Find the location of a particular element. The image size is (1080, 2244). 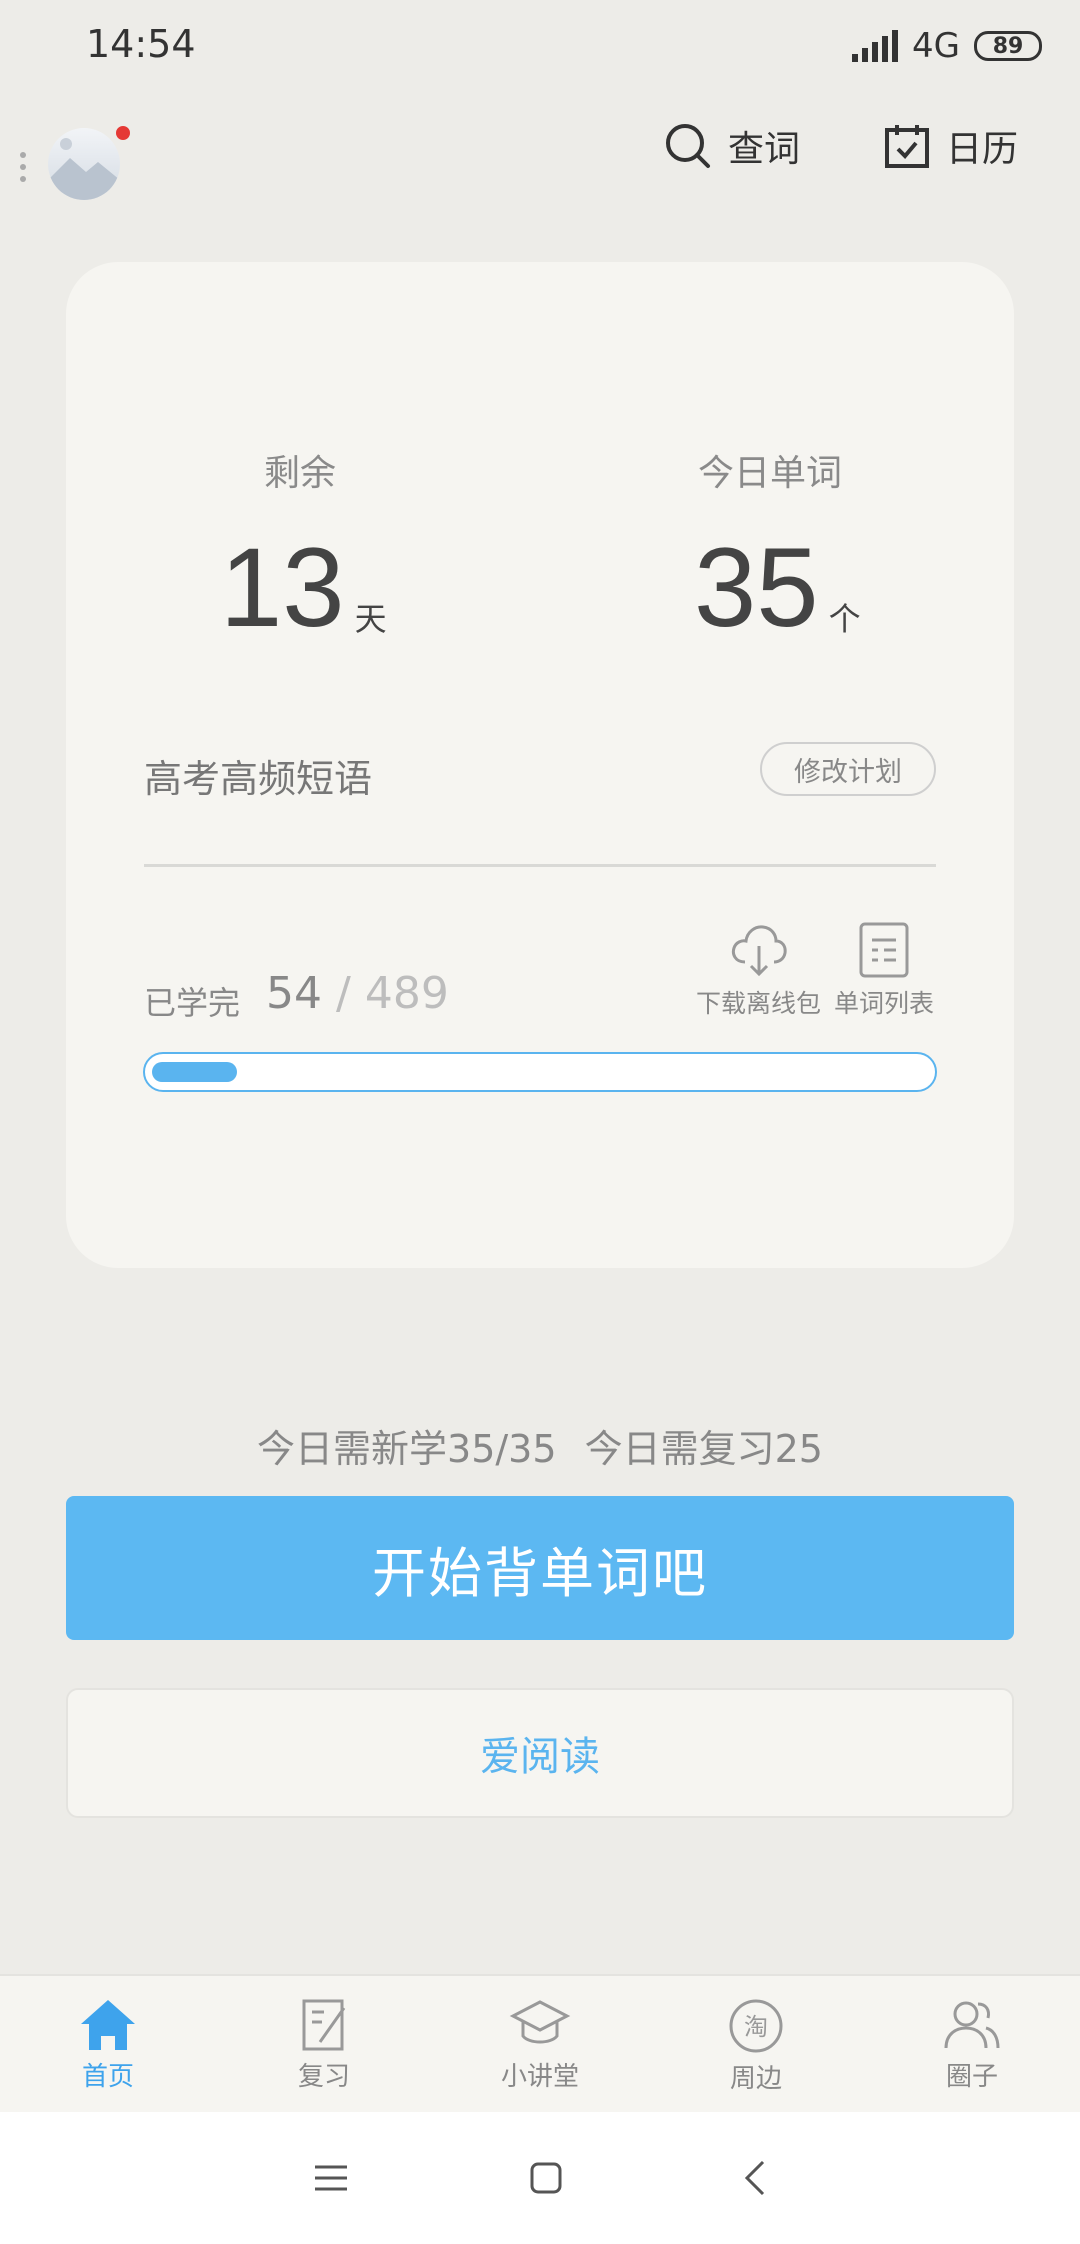

learning-progress-bar is located at coordinates (540, 1072).